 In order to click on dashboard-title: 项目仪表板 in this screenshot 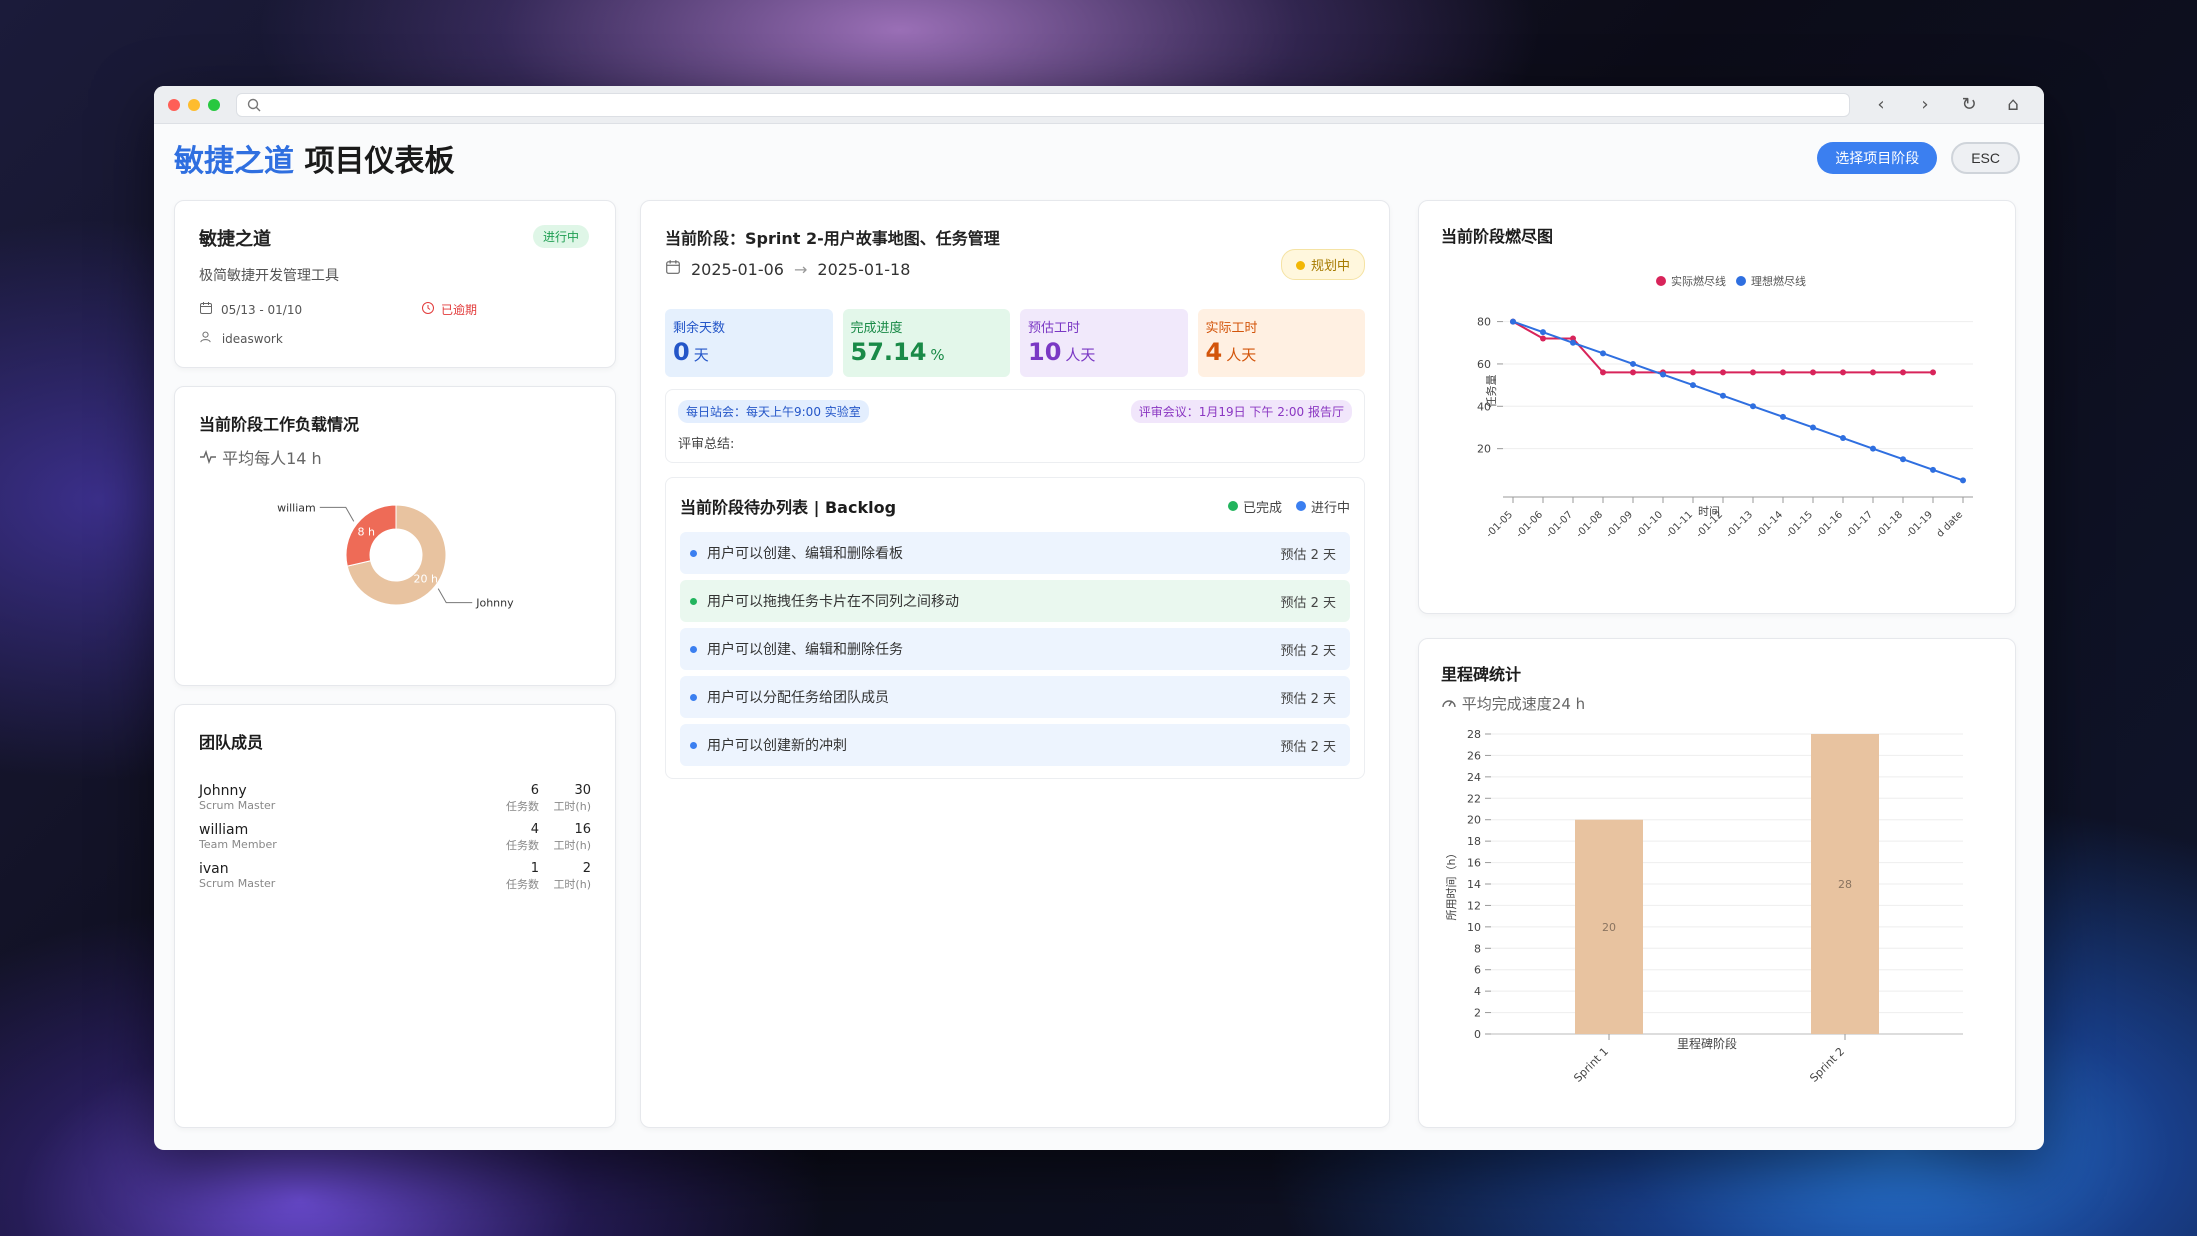, I will do `click(379, 161)`.